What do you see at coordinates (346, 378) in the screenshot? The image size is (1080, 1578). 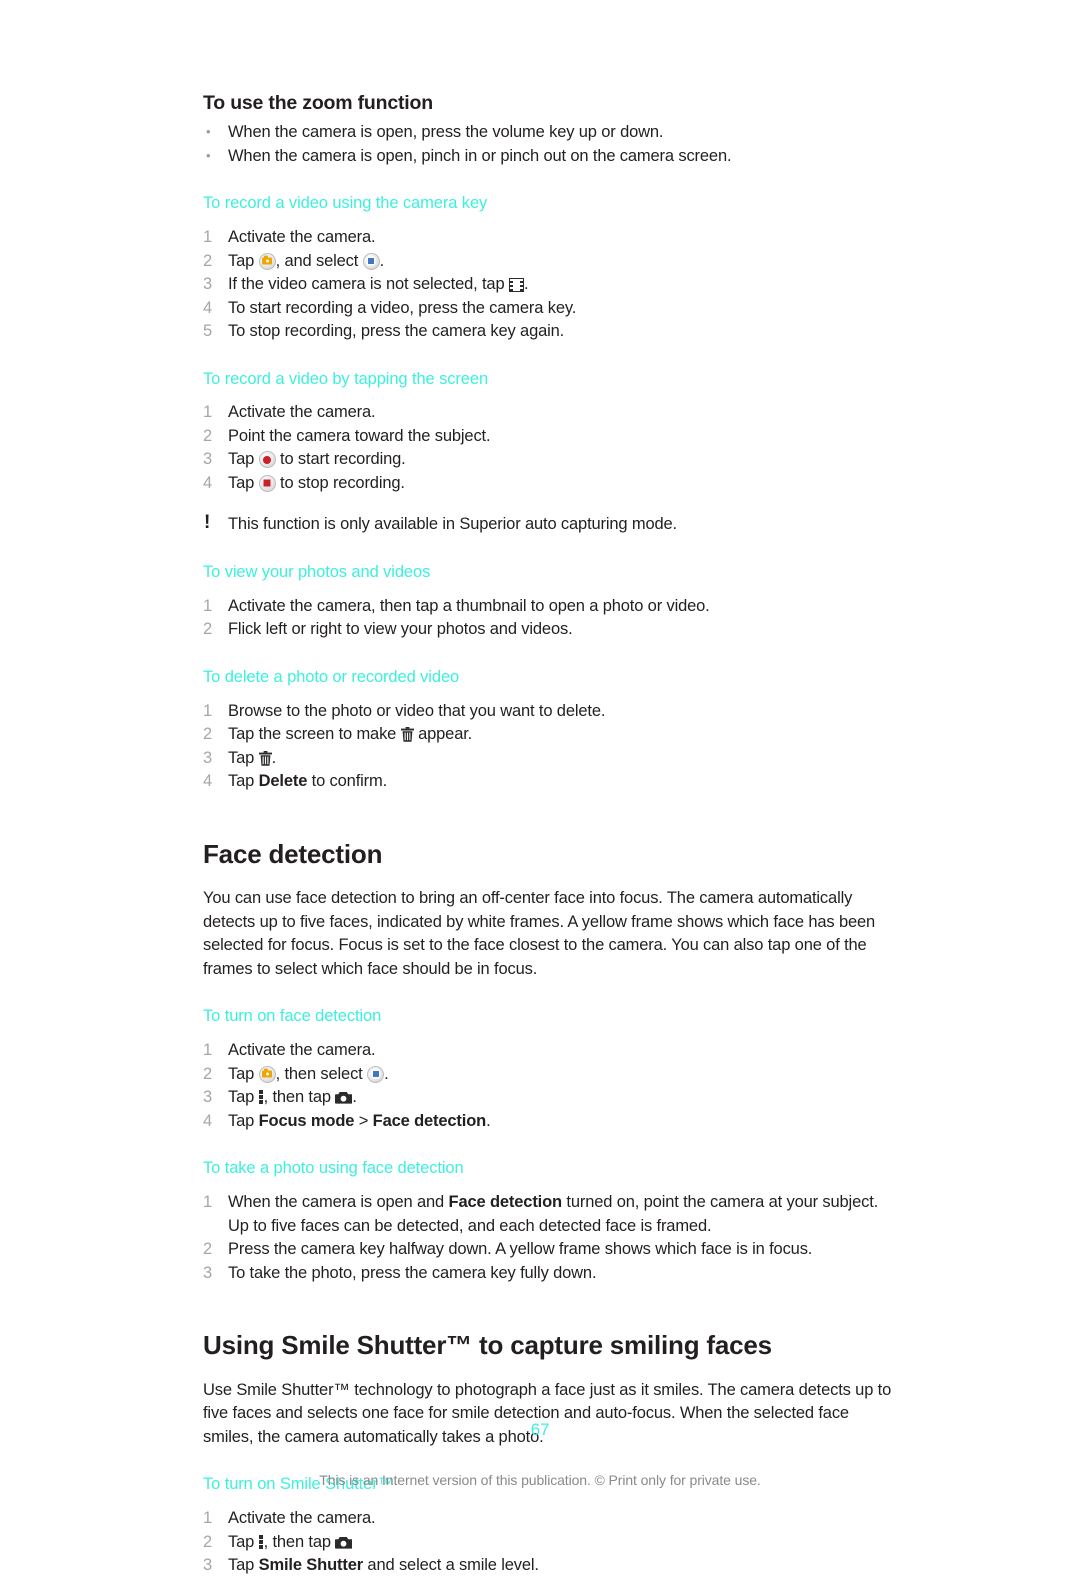 I see `procedure-title-record-video-tapping: To record a video by tapping the screen` at bounding box center [346, 378].